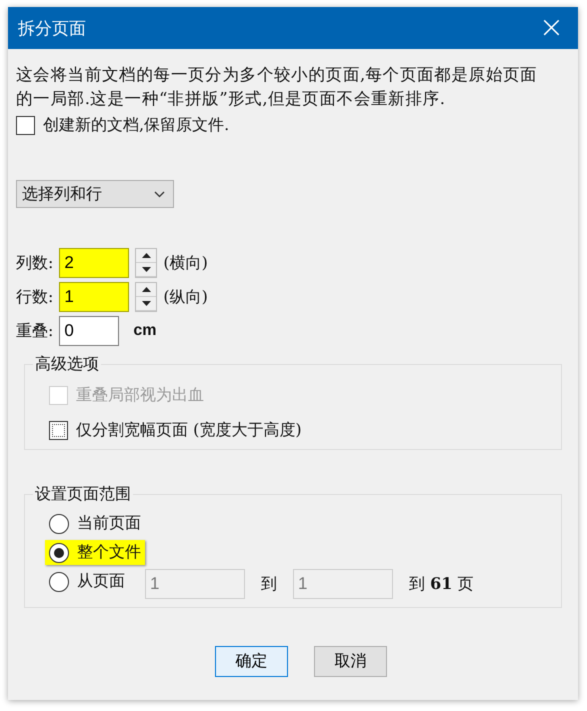 Image resolution: width=587 pixels, height=711 pixels. Describe the element at coordinates (551, 28) in the screenshot. I see `close-button: ×` at that location.